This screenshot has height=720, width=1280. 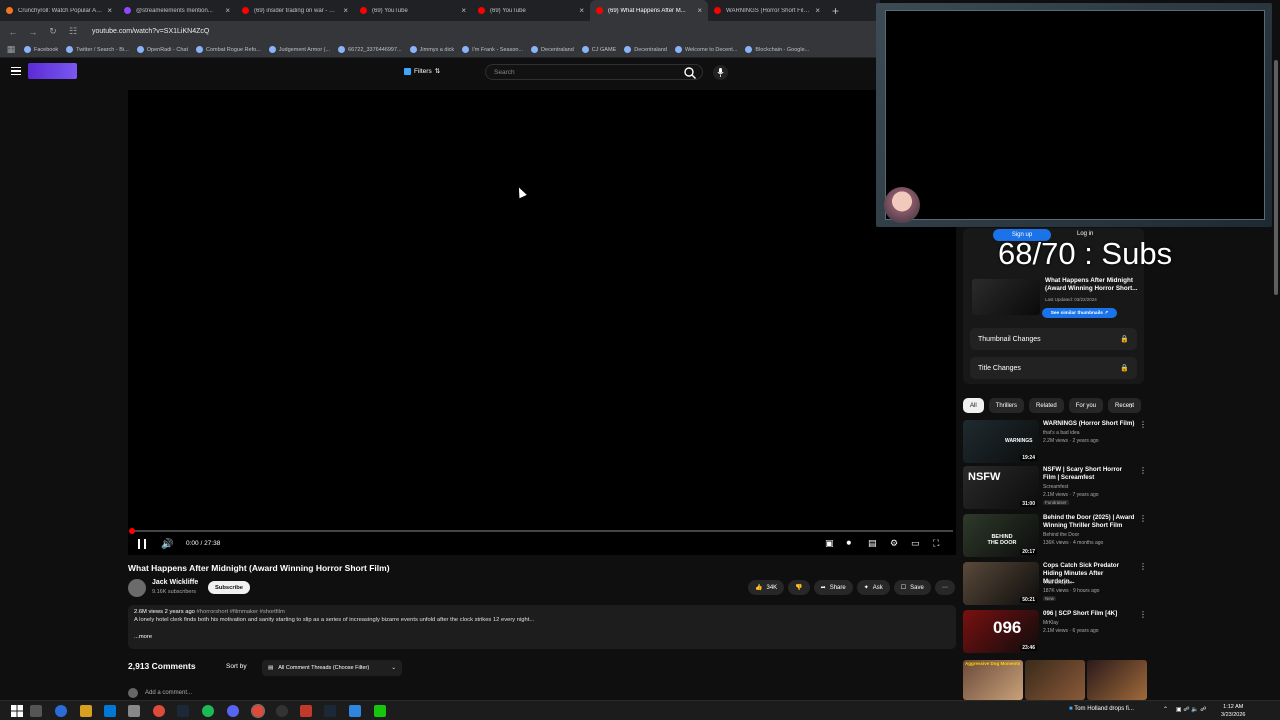 What do you see at coordinates (86, 711) in the screenshot?
I see `file-explorer-icon` at bounding box center [86, 711].